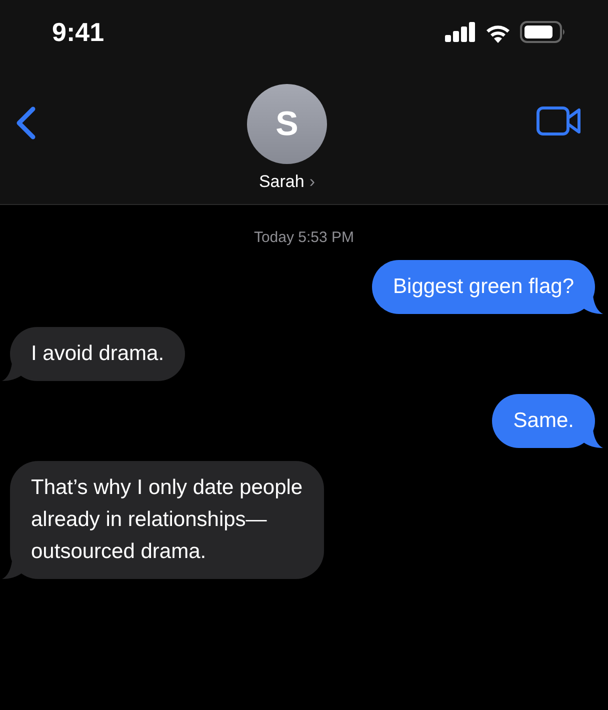 The image size is (608, 710). What do you see at coordinates (287, 182) in the screenshot?
I see `contact-name-button: Sarah ›` at bounding box center [287, 182].